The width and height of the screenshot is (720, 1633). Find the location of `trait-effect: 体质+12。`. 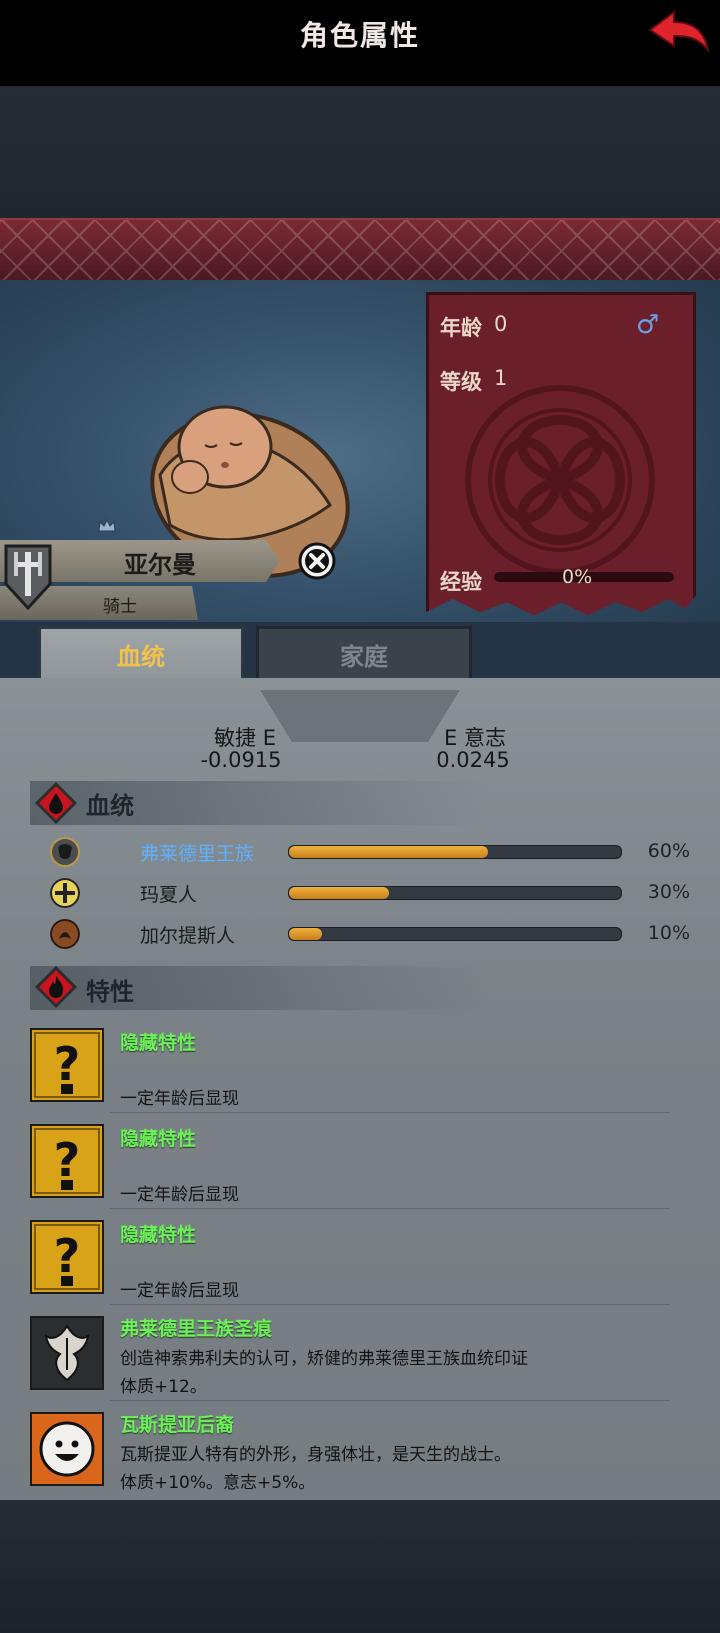

trait-effect: 体质+12。 is located at coordinates (163, 1387).